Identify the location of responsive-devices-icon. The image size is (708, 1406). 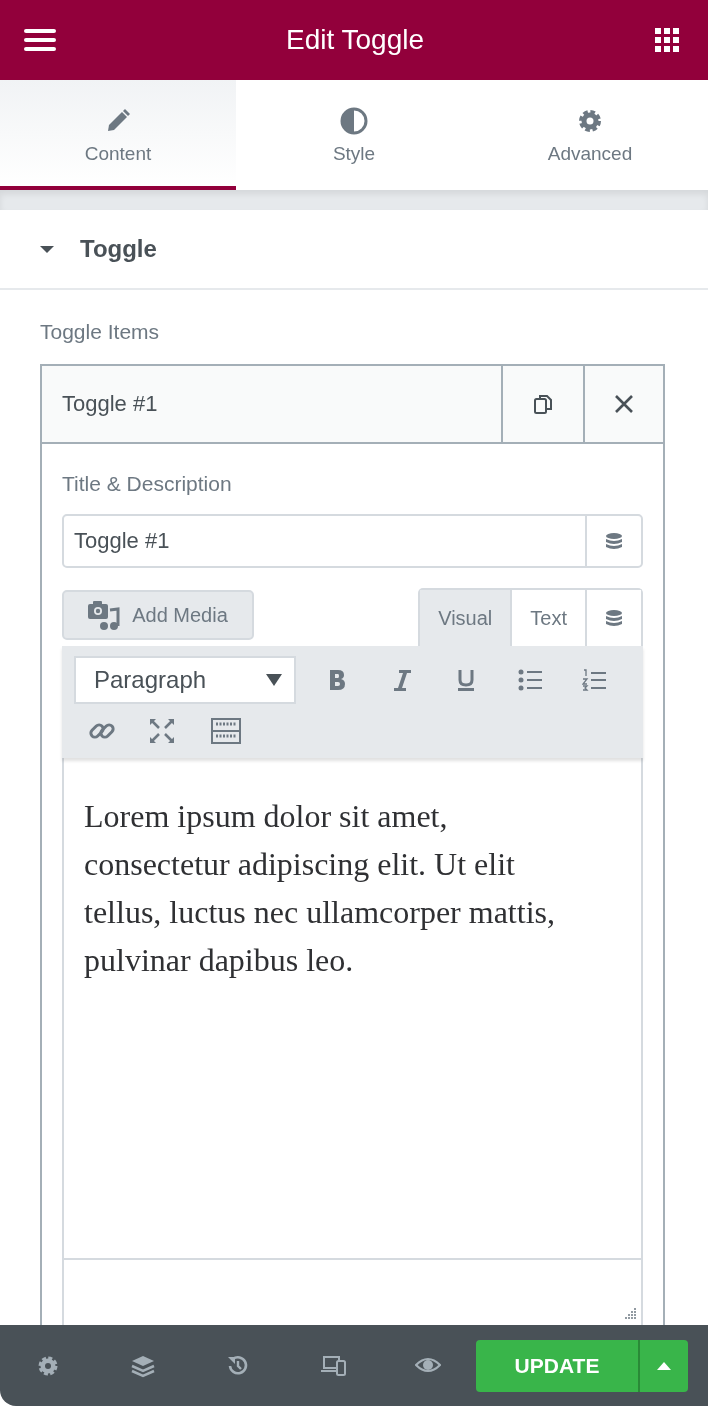
(333, 1364).